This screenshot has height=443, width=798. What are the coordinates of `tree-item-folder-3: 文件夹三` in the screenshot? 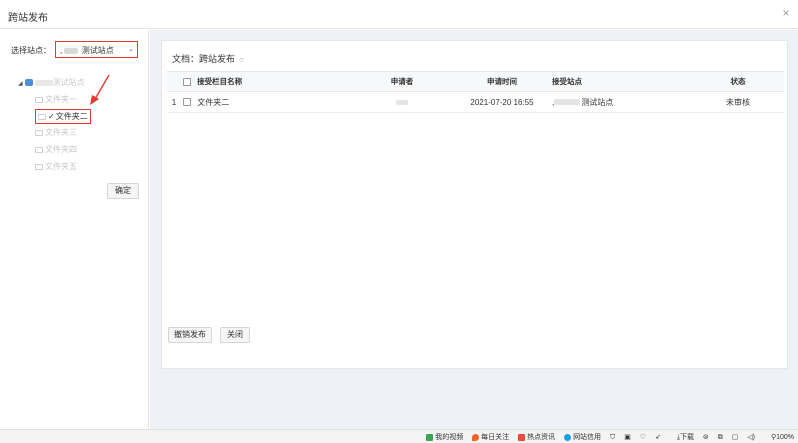 It's located at (56, 132).